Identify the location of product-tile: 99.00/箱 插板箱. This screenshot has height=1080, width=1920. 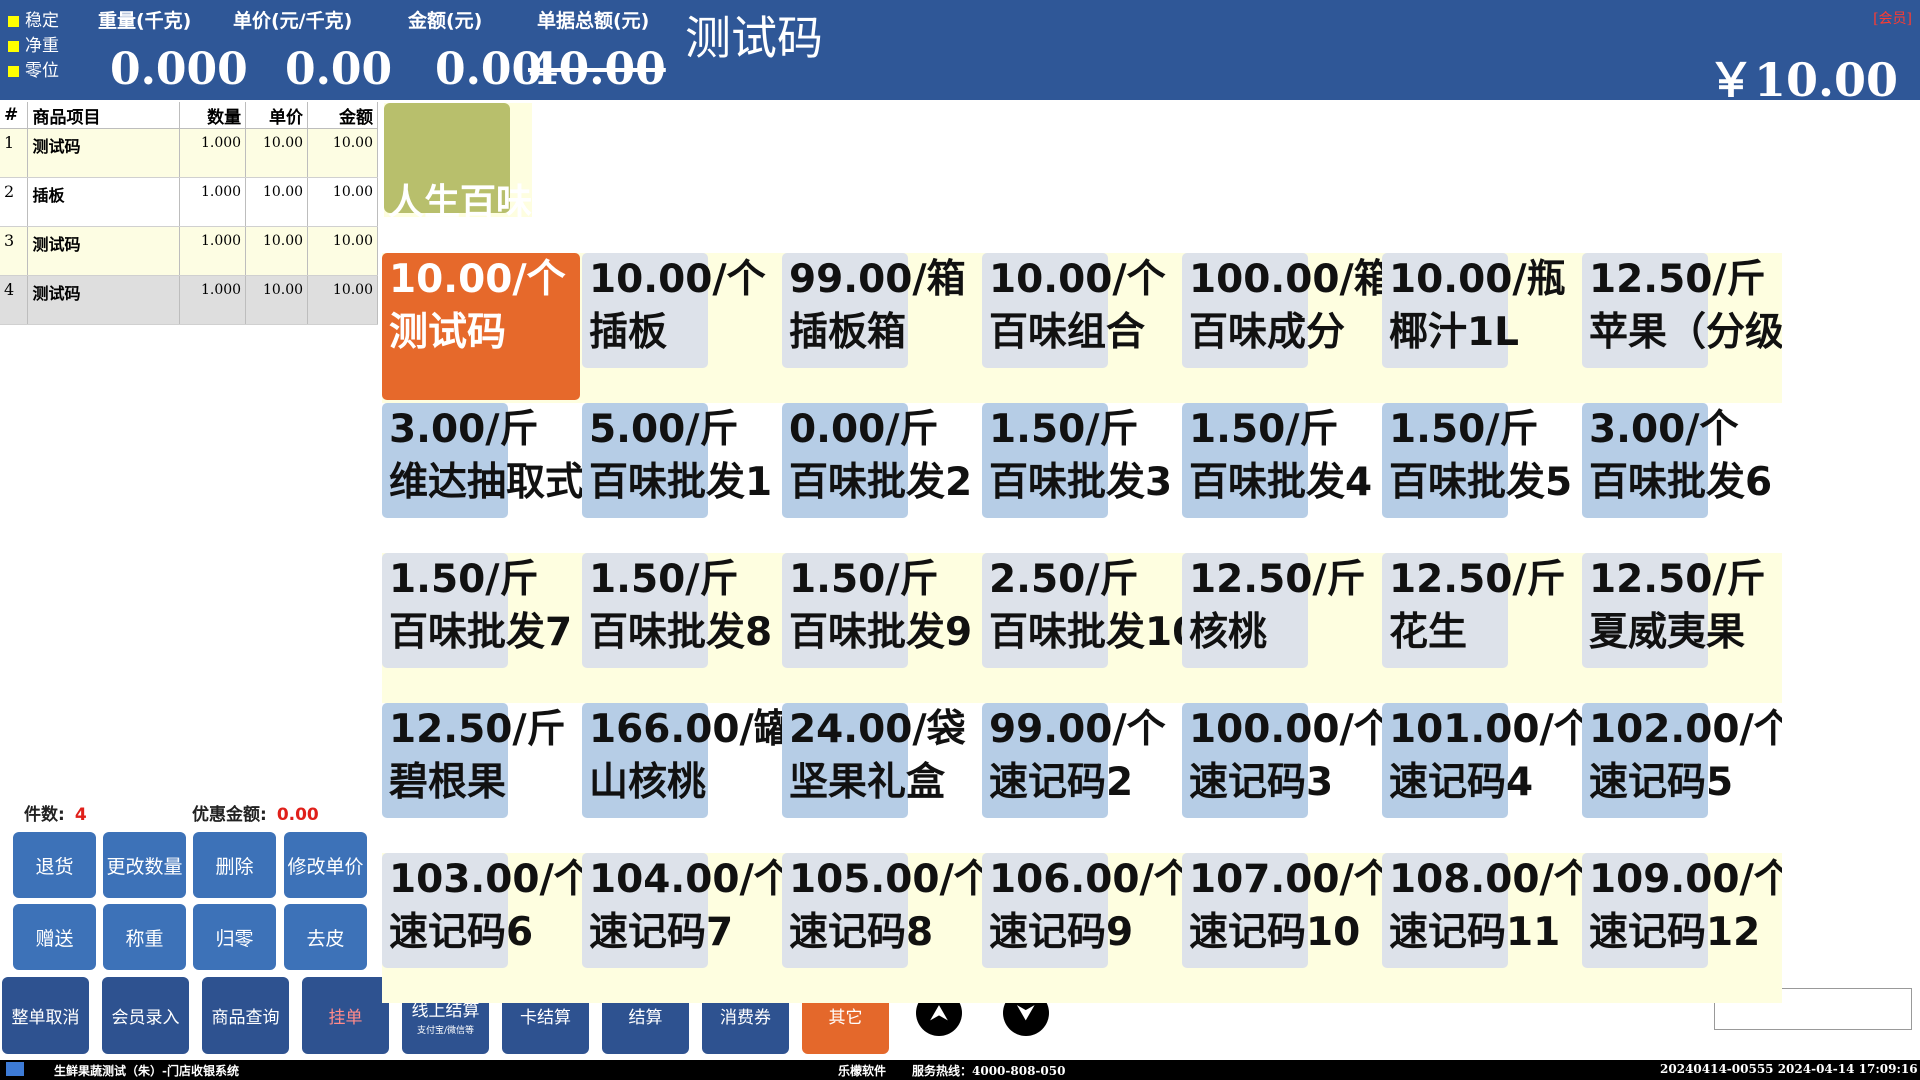
(882, 328).